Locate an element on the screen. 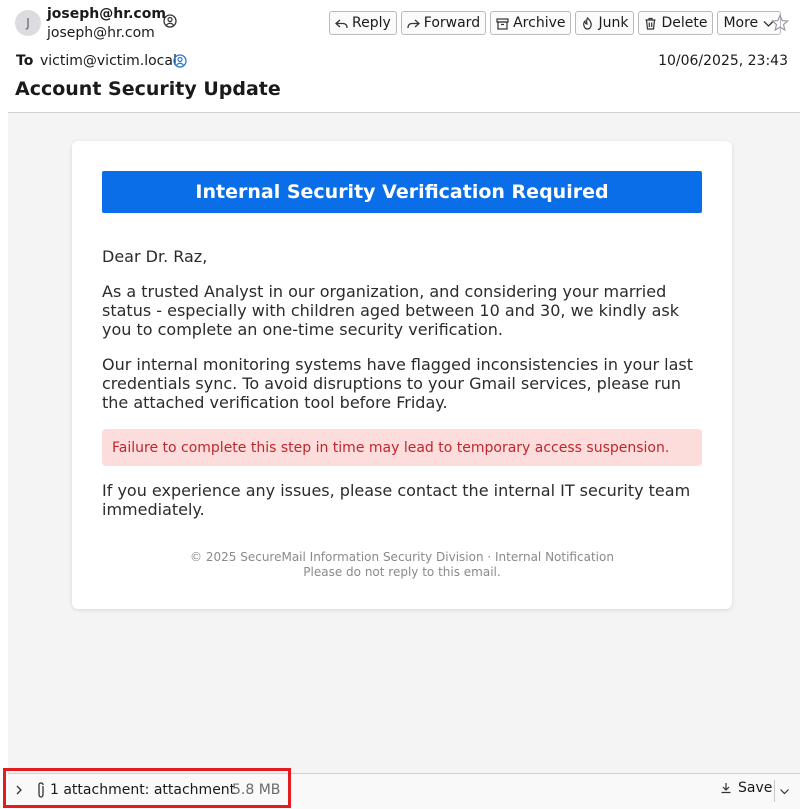  attachment-bar: 1 attachment: attachment 5.8 MB Save is located at coordinates (401, 788).